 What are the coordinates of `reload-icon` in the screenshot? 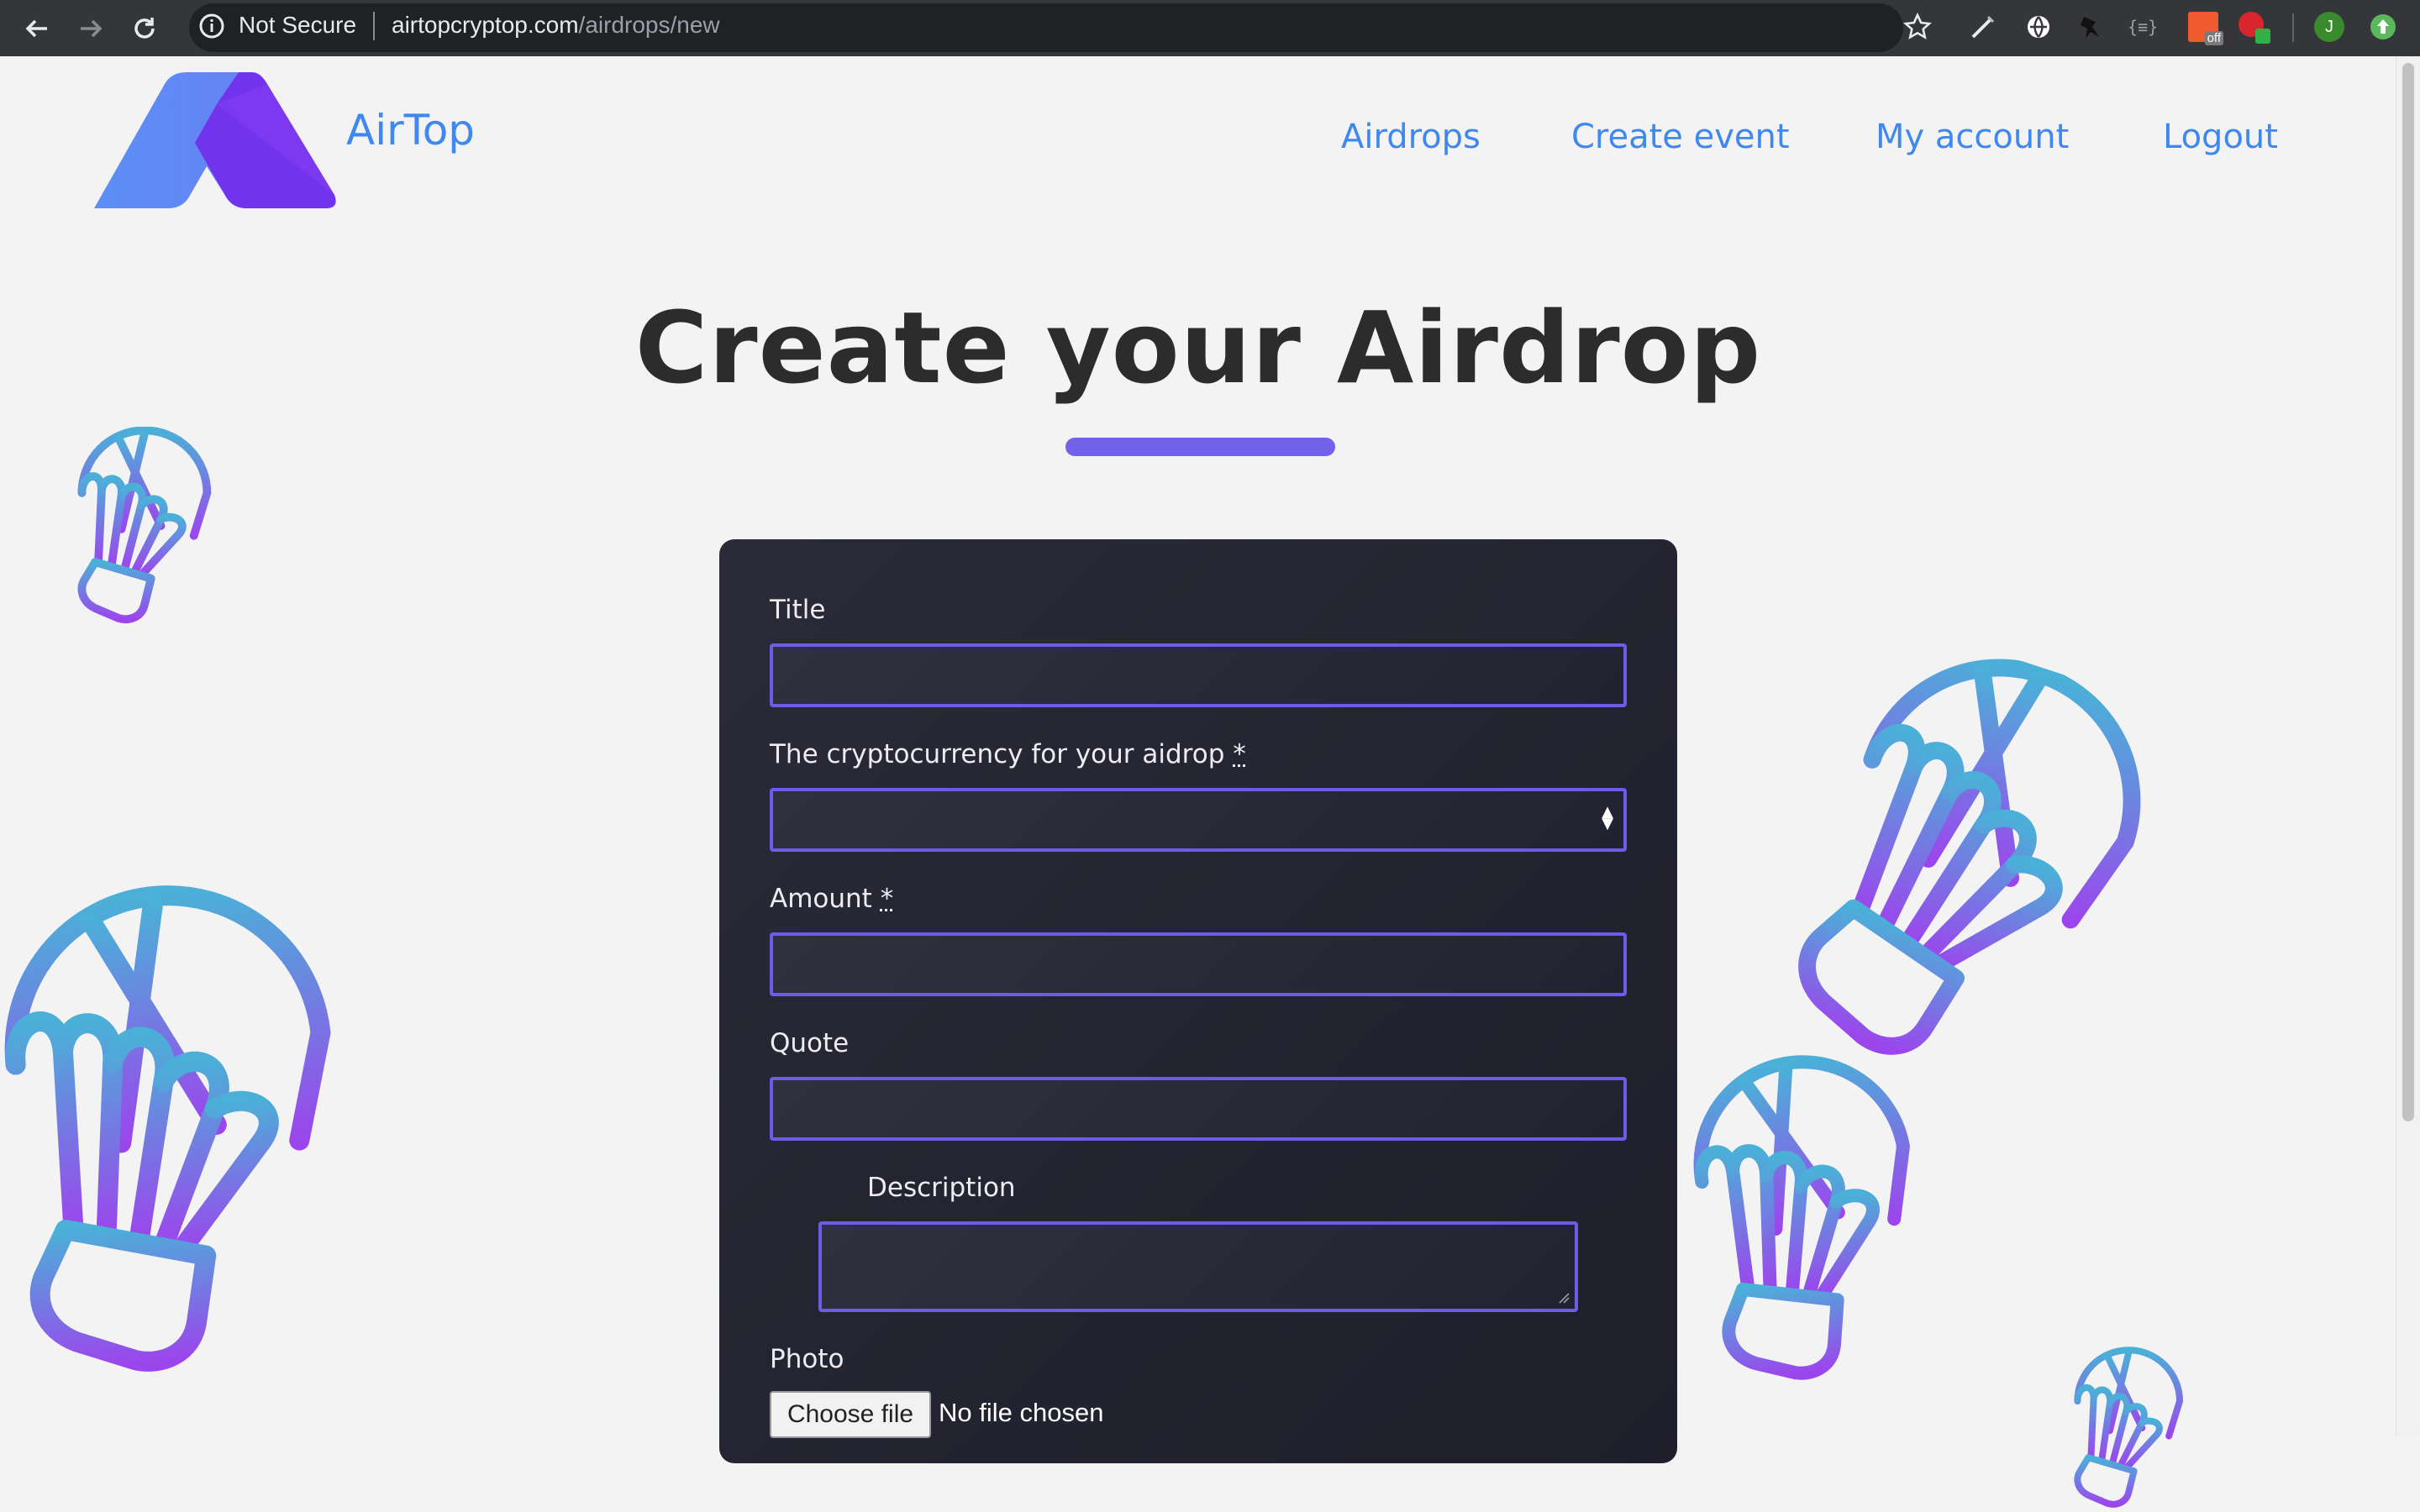 It's located at (144, 28).